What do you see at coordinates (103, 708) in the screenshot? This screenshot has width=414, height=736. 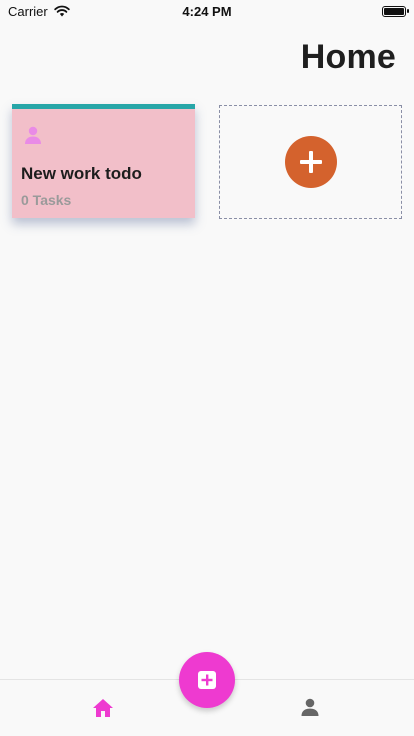 I see `home-icon` at bounding box center [103, 708].